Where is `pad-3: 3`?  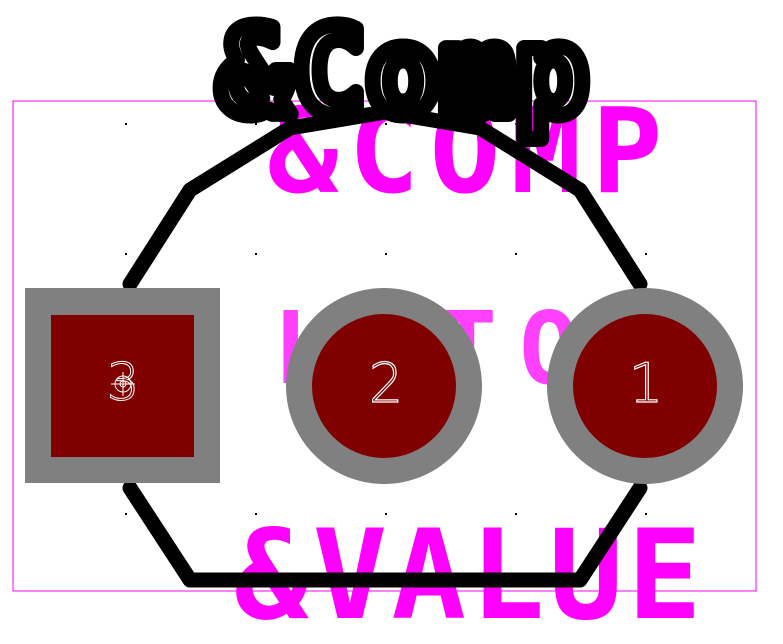
pad-3: 3 is located at coordinates (122, 385).